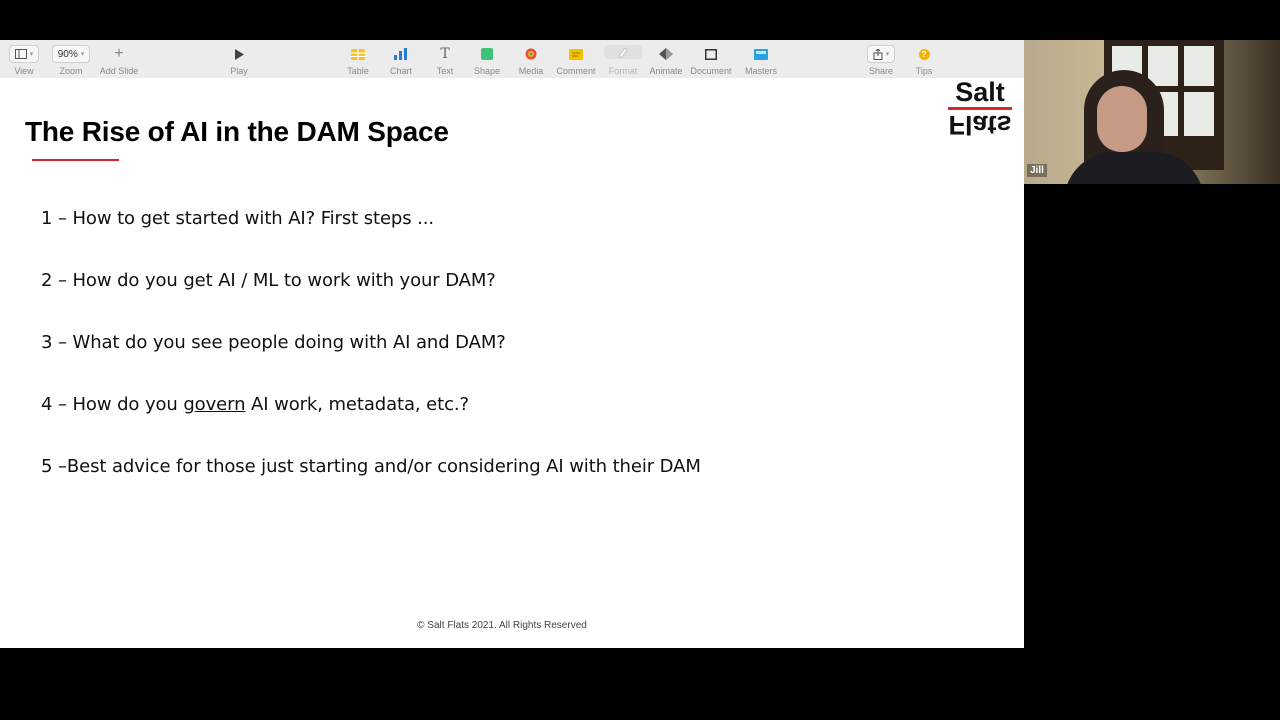  I want to click on add-slide-label: Add Slide, so click(119, 71).